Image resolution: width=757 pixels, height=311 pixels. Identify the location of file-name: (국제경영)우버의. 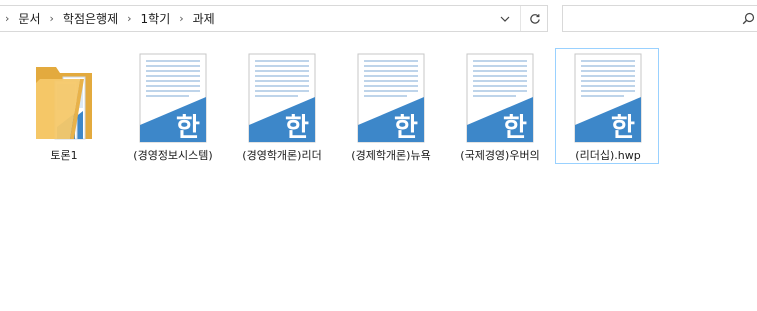
(500, 155).